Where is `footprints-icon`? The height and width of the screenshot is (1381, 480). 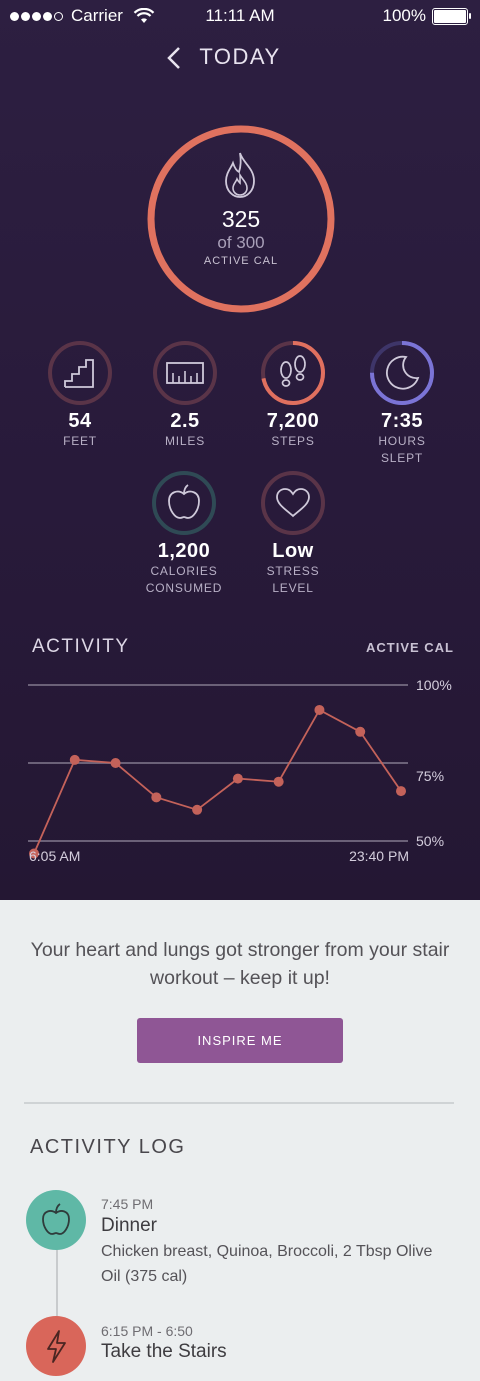
footprints-icon is located at coordinates (293, 371).